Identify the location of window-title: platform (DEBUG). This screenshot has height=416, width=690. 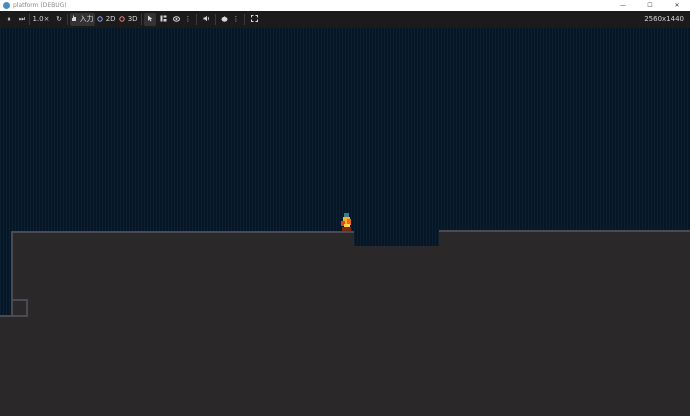
(40, 5).